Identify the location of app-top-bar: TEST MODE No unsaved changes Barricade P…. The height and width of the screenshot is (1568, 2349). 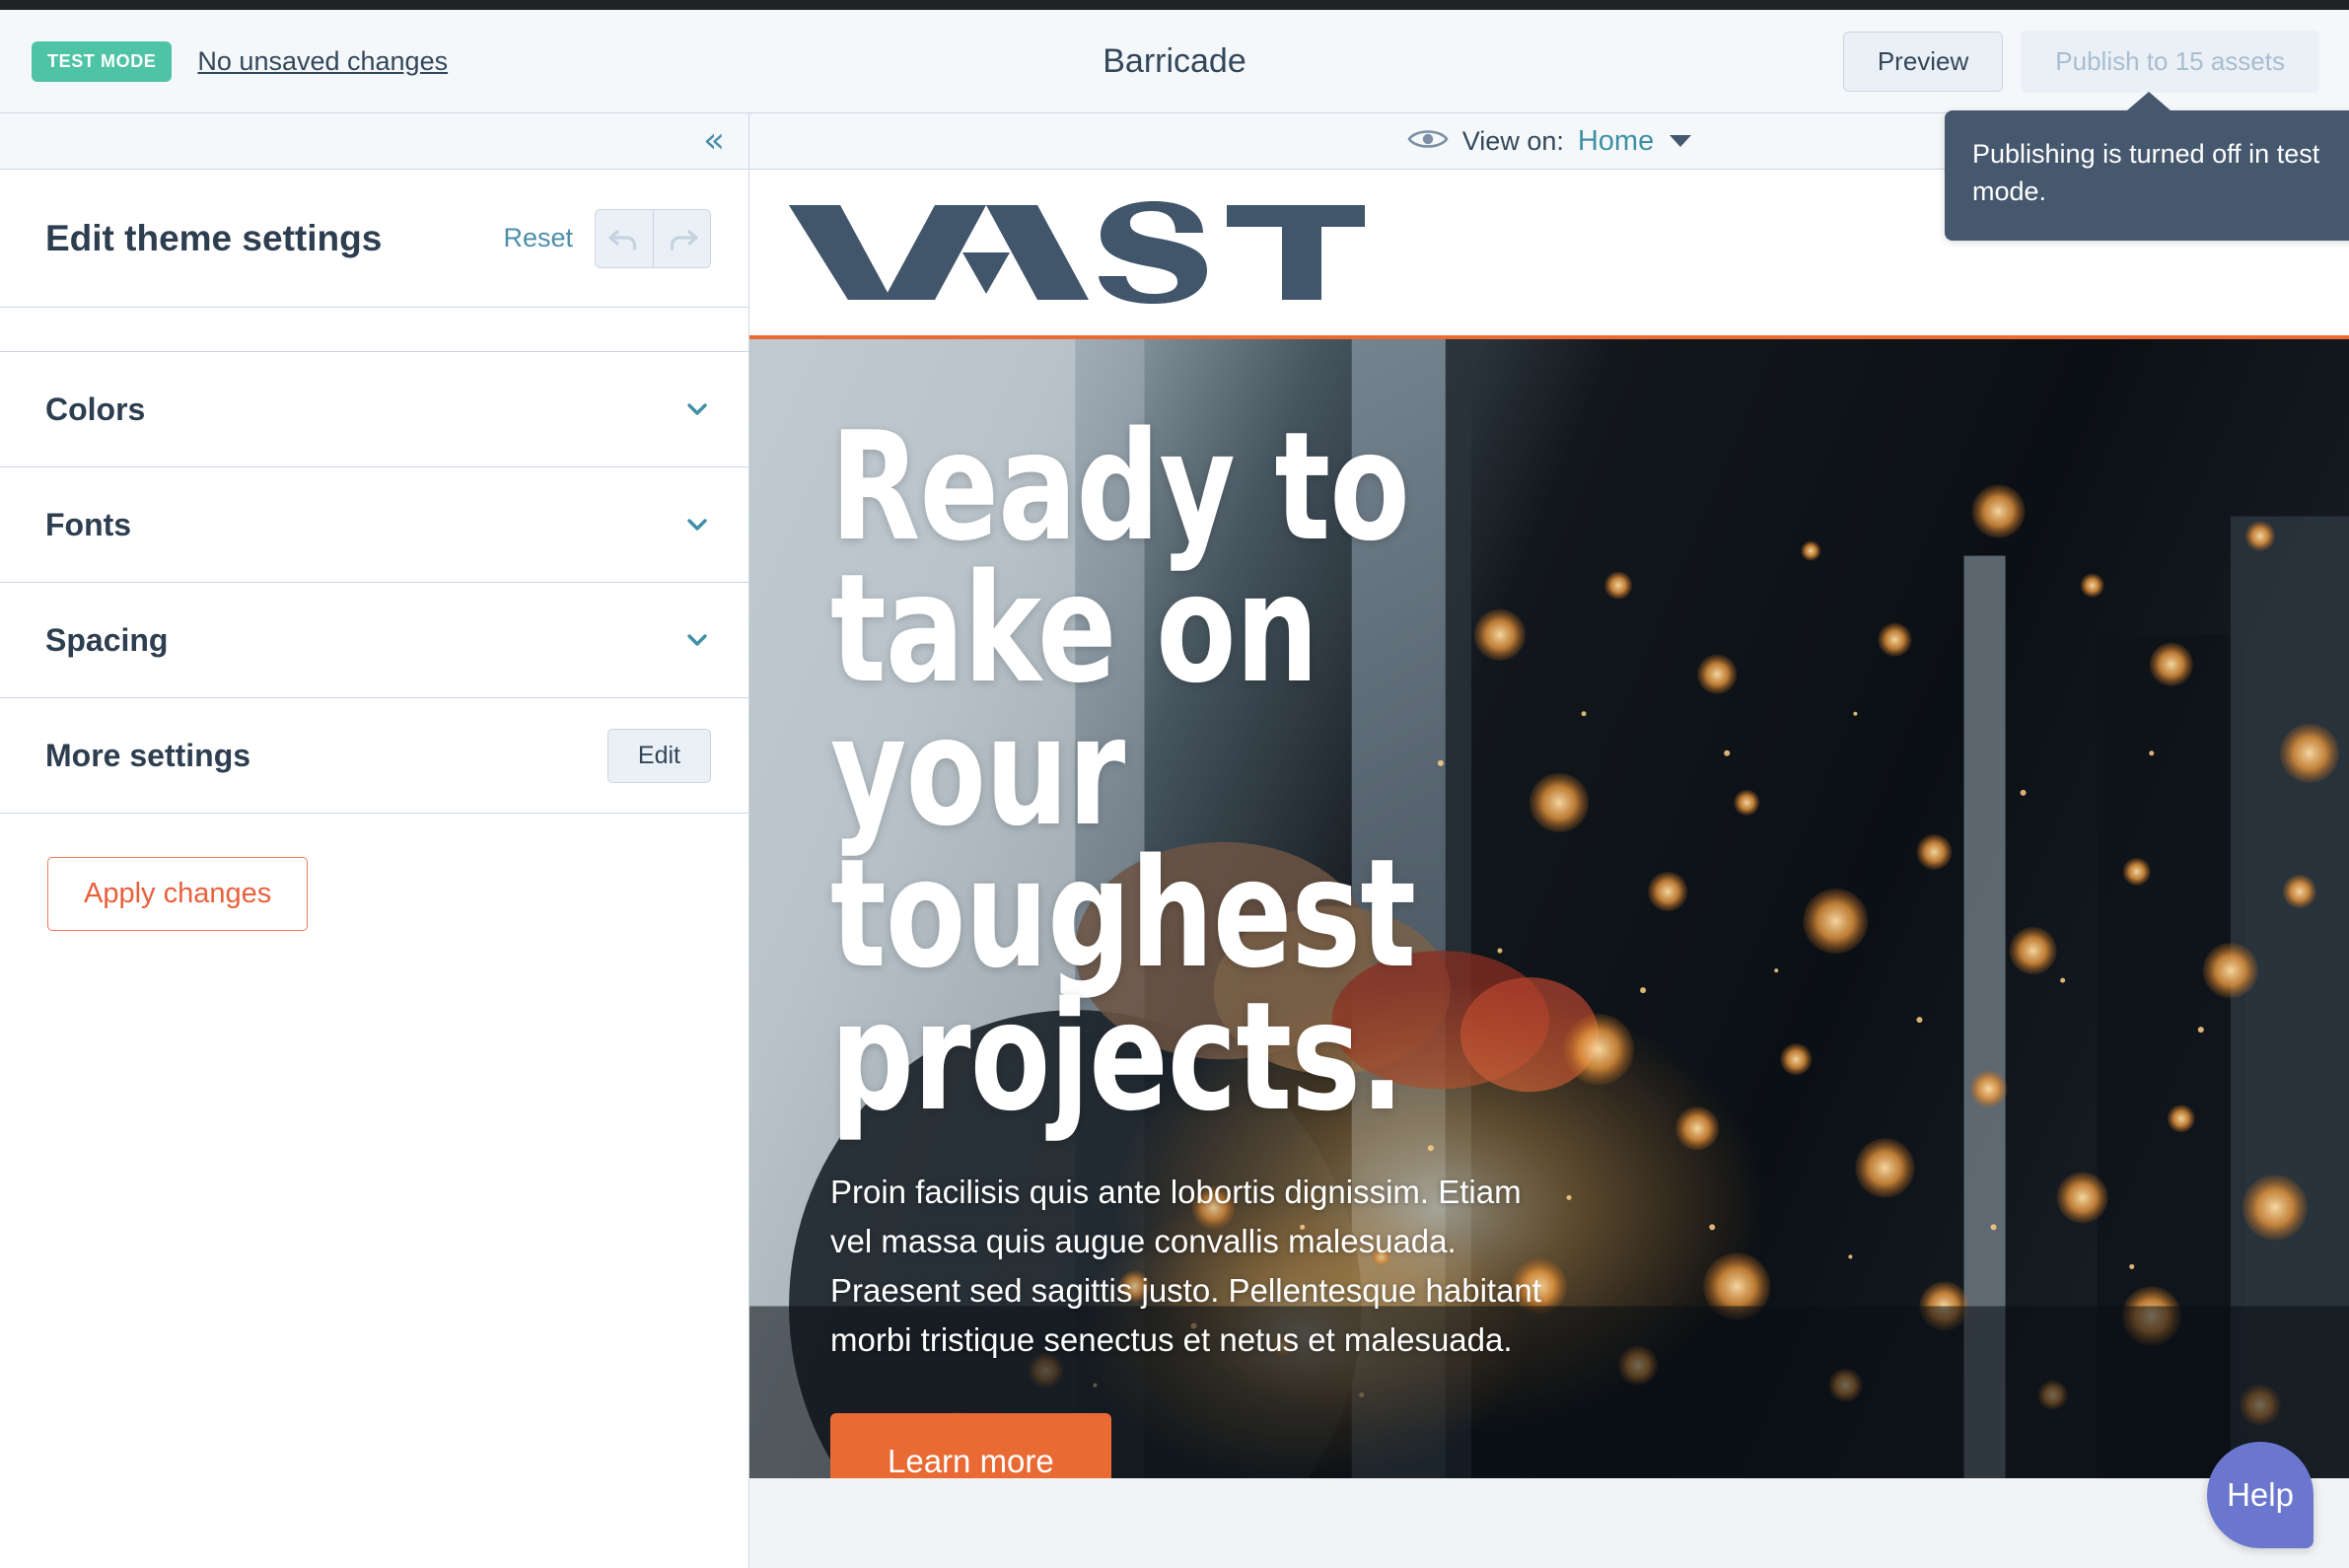
(1174, 61).